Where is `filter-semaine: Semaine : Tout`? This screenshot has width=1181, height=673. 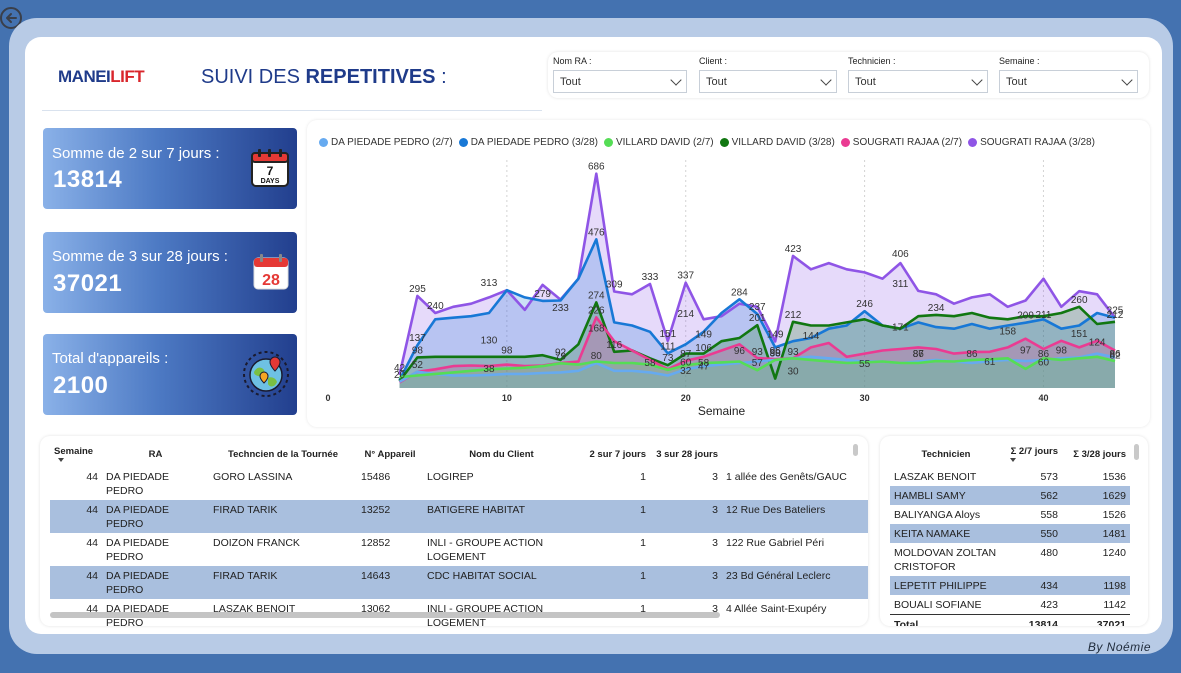 filter-semaine: Semaine : Tout is located at coordinates (1068, 74).